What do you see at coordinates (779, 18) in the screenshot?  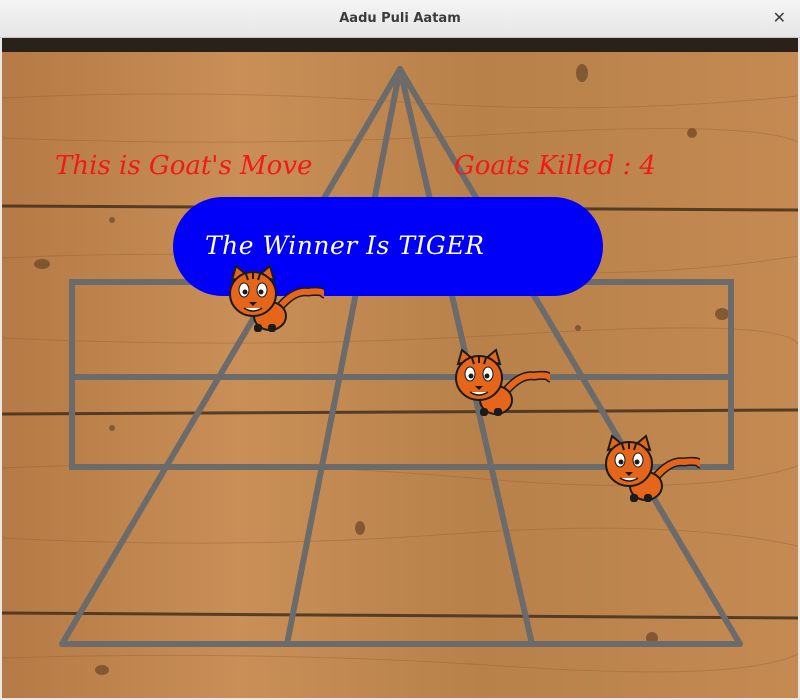 I see `close-icon: ✕` at bounding box center [779, 18].